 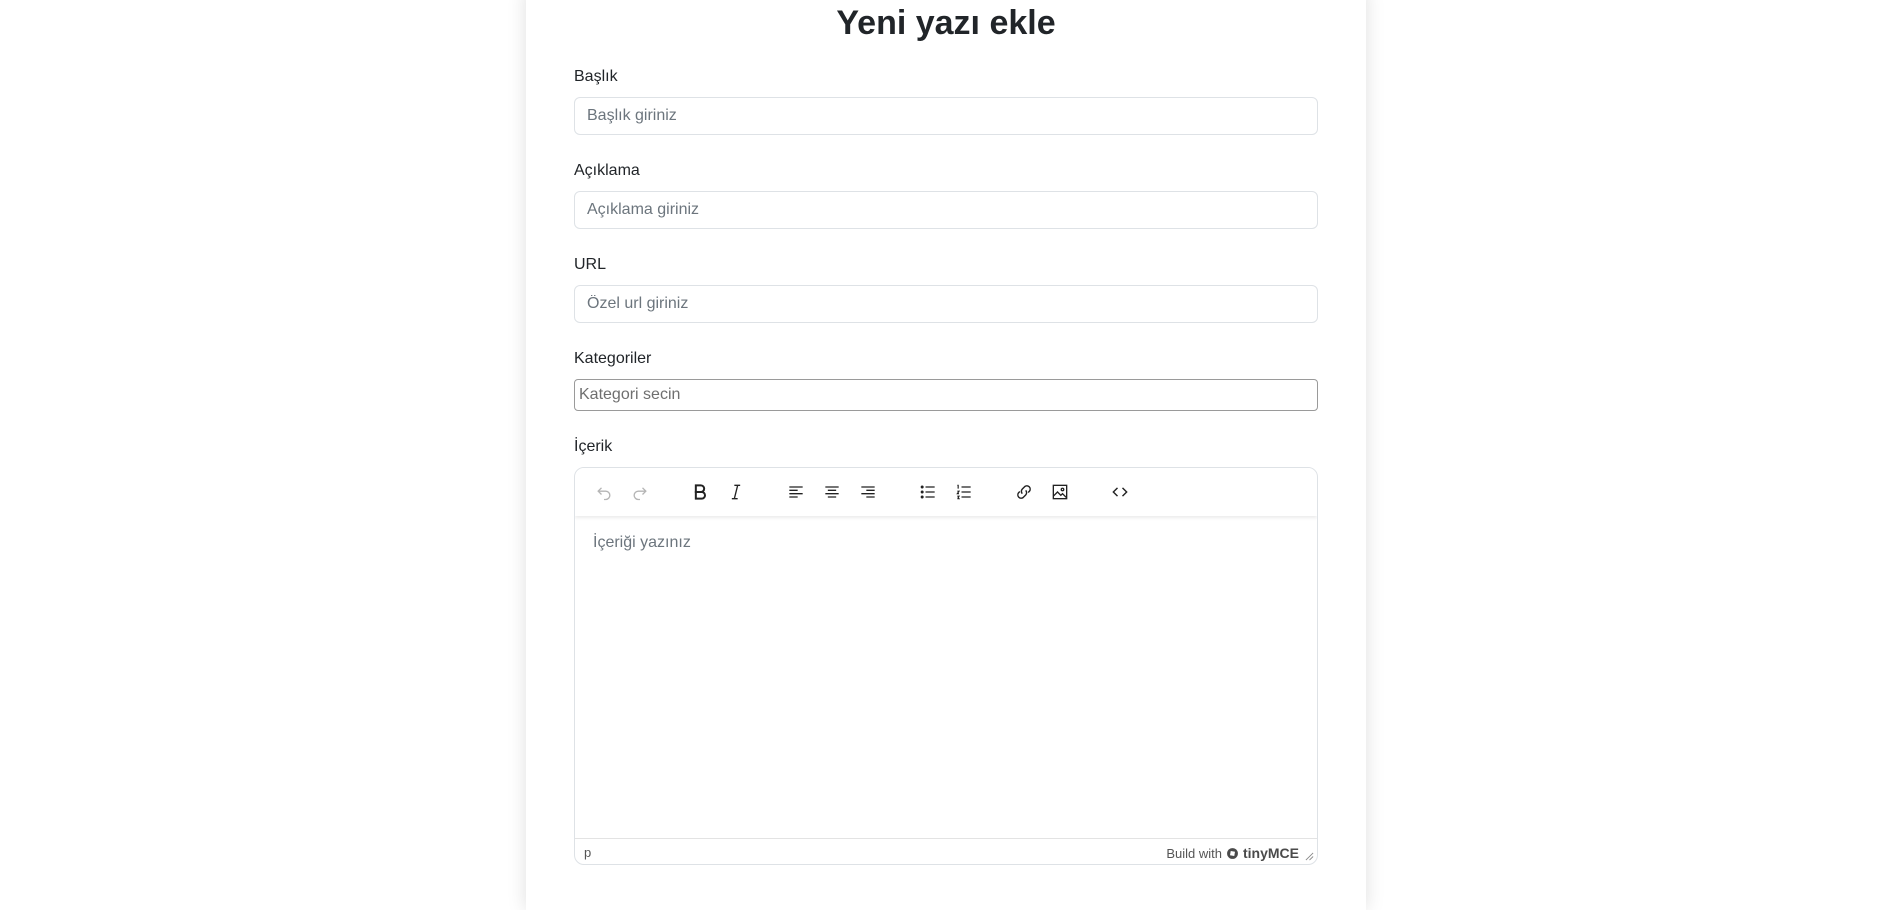 What do you see at coordinates (946, 851) in the screenshot?
I see `editor-statusbar: p Build with tinyMCE` at bounding box center [946, 851].